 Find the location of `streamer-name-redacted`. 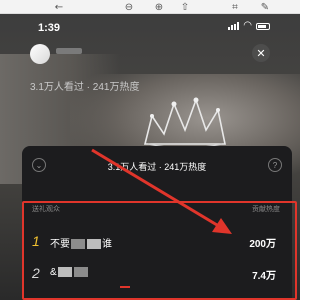

streamer-name-redacted is located at coordinates (69, 51).